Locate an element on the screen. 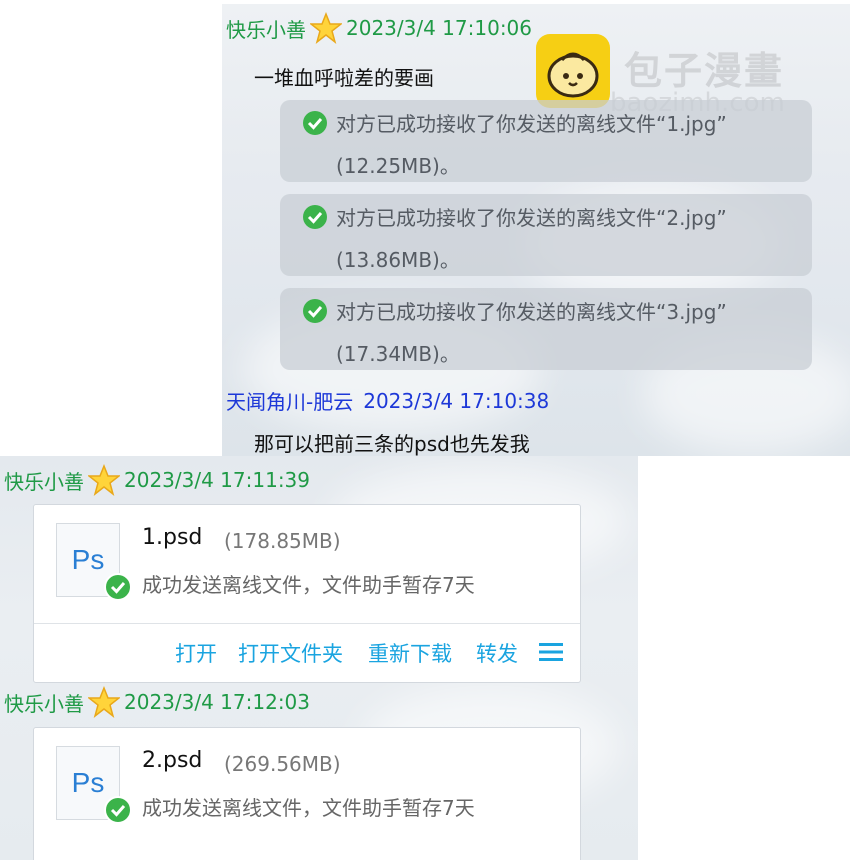 This screenshot has height=860, width=850. timestamp: 2023/3/4 17:12:03 is located at coordinates (217, 702).